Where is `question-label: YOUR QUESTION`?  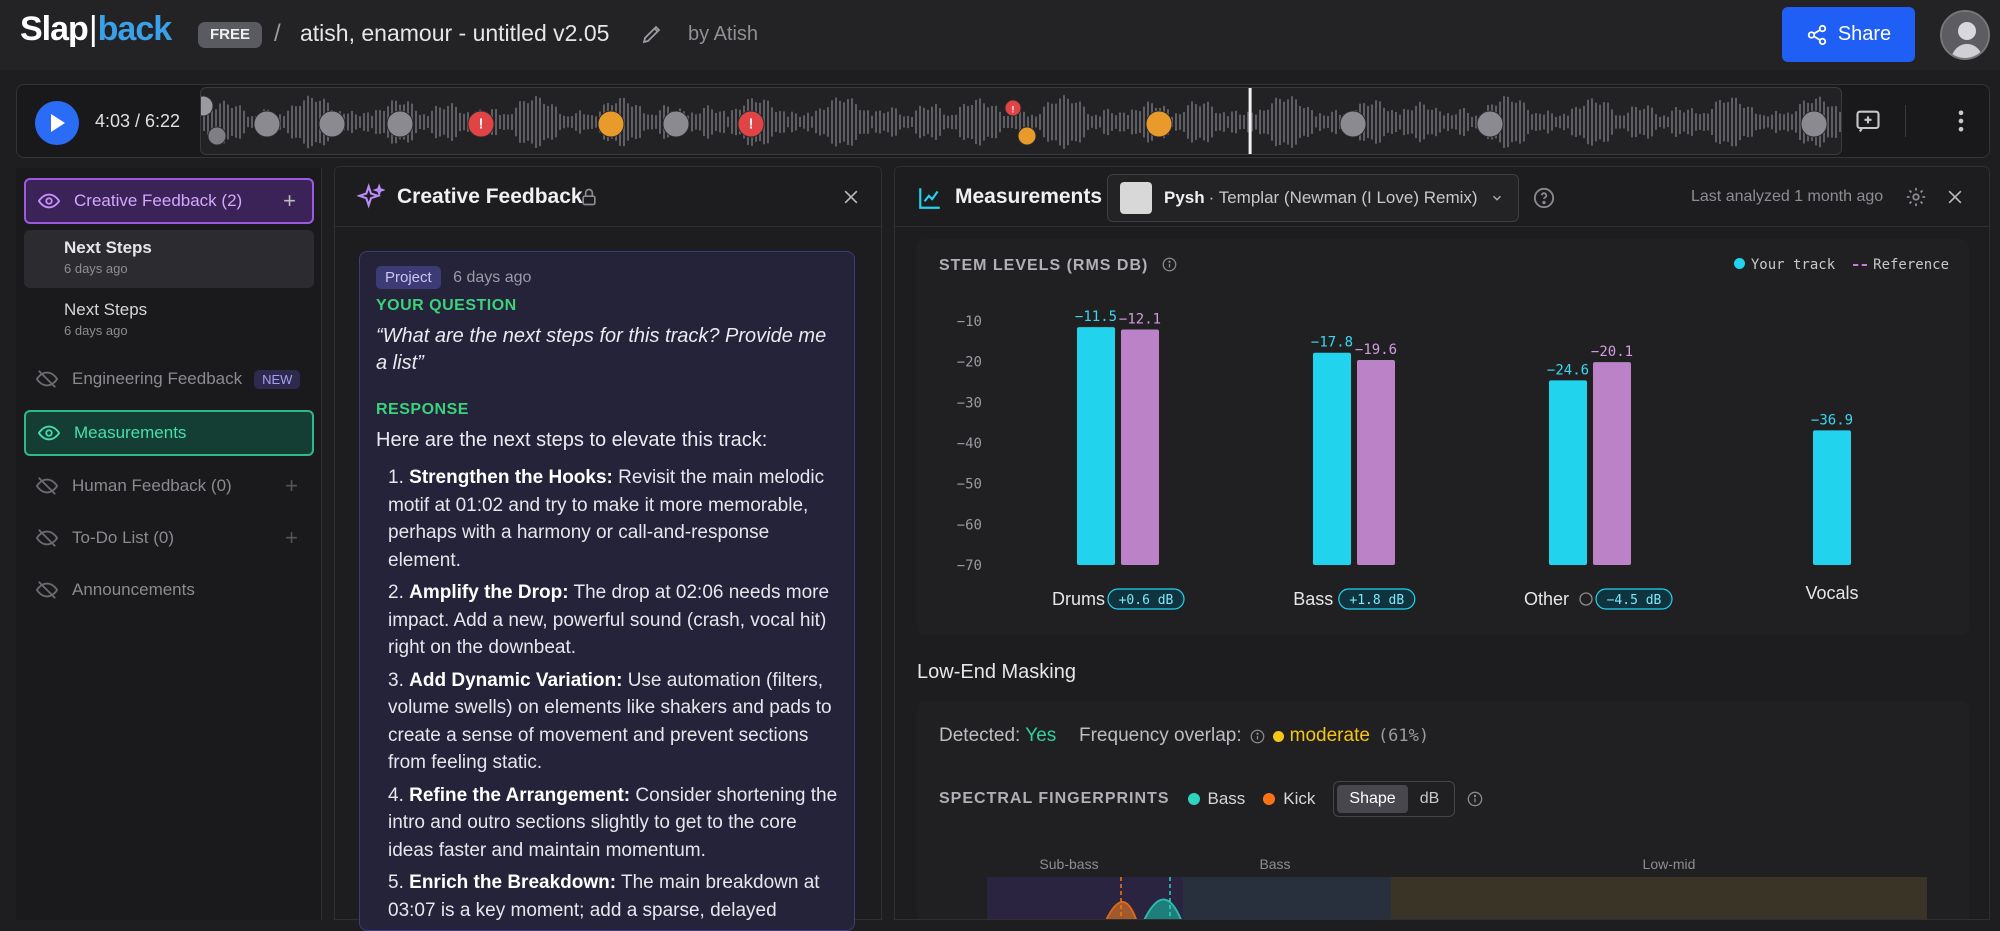 question-label: YOUR QUESTION is located at coordinates (446, 305).